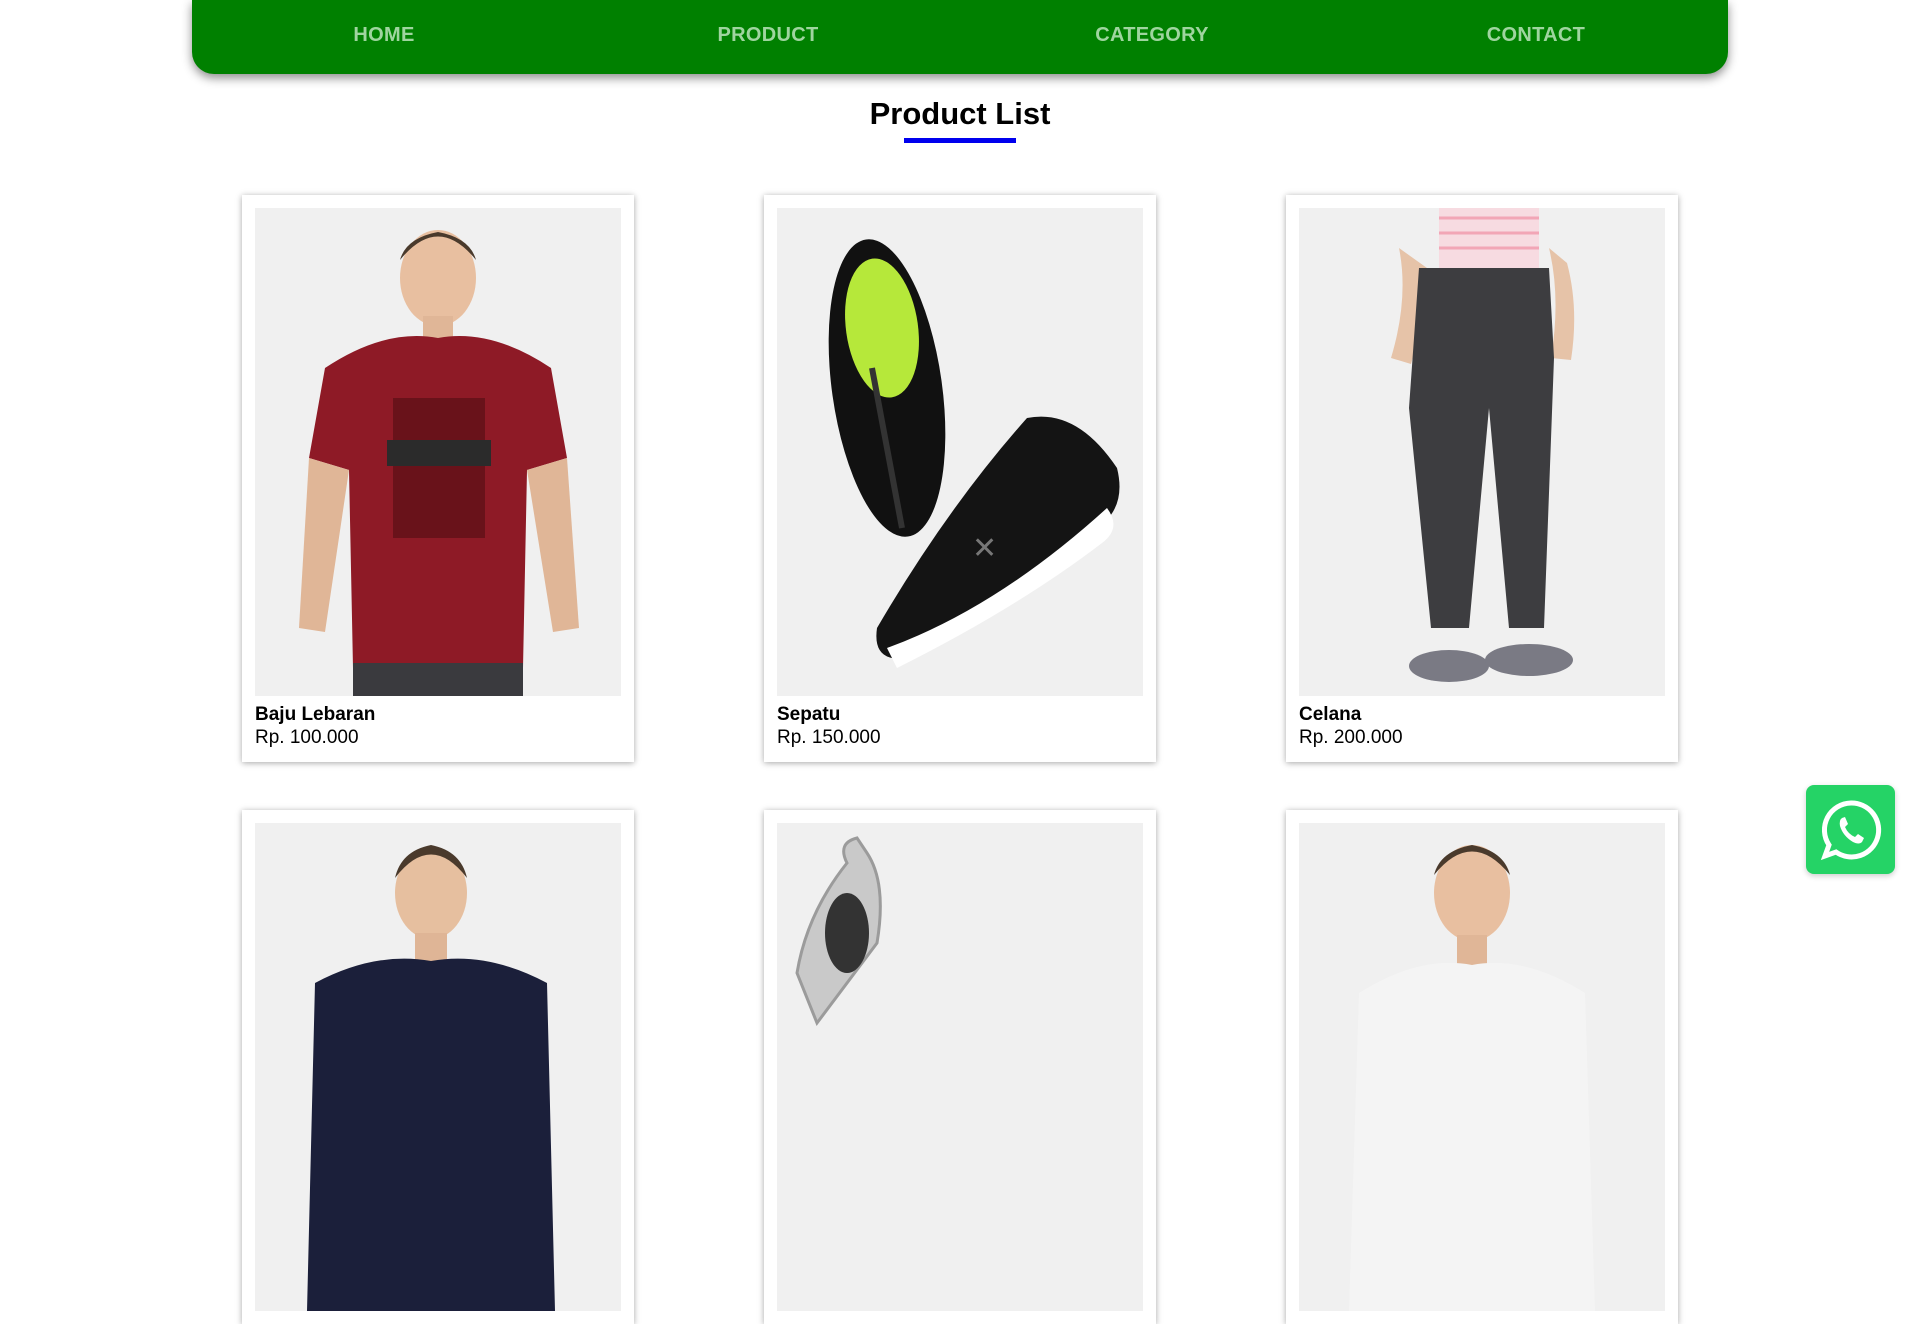  I want to click on page-title: Product List, so click(960, 113).